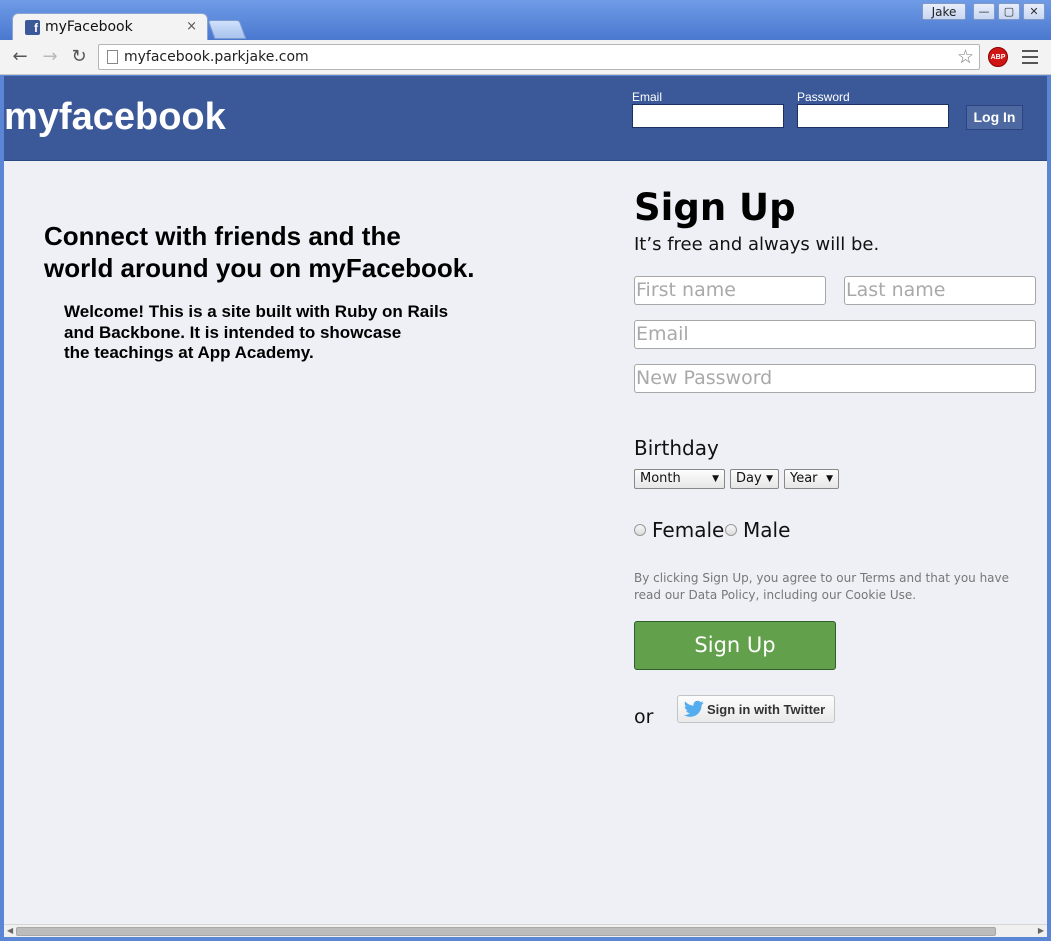  Describe the element at coordinates (749, 478) in the screenshot. I see `day-value: Day` at that location.